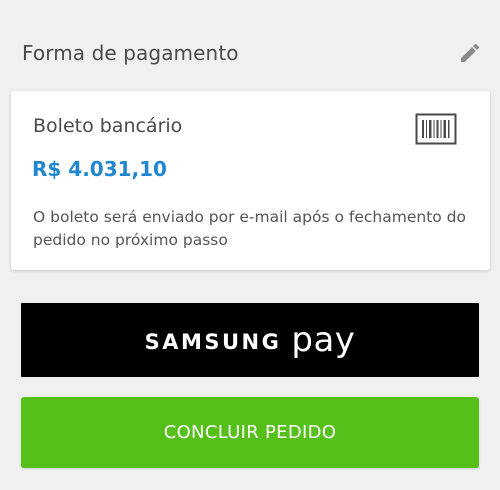 This screenshot has width=500, height=490. I want to click on payment-method-name: Boleto bancário, so click(108, 126).